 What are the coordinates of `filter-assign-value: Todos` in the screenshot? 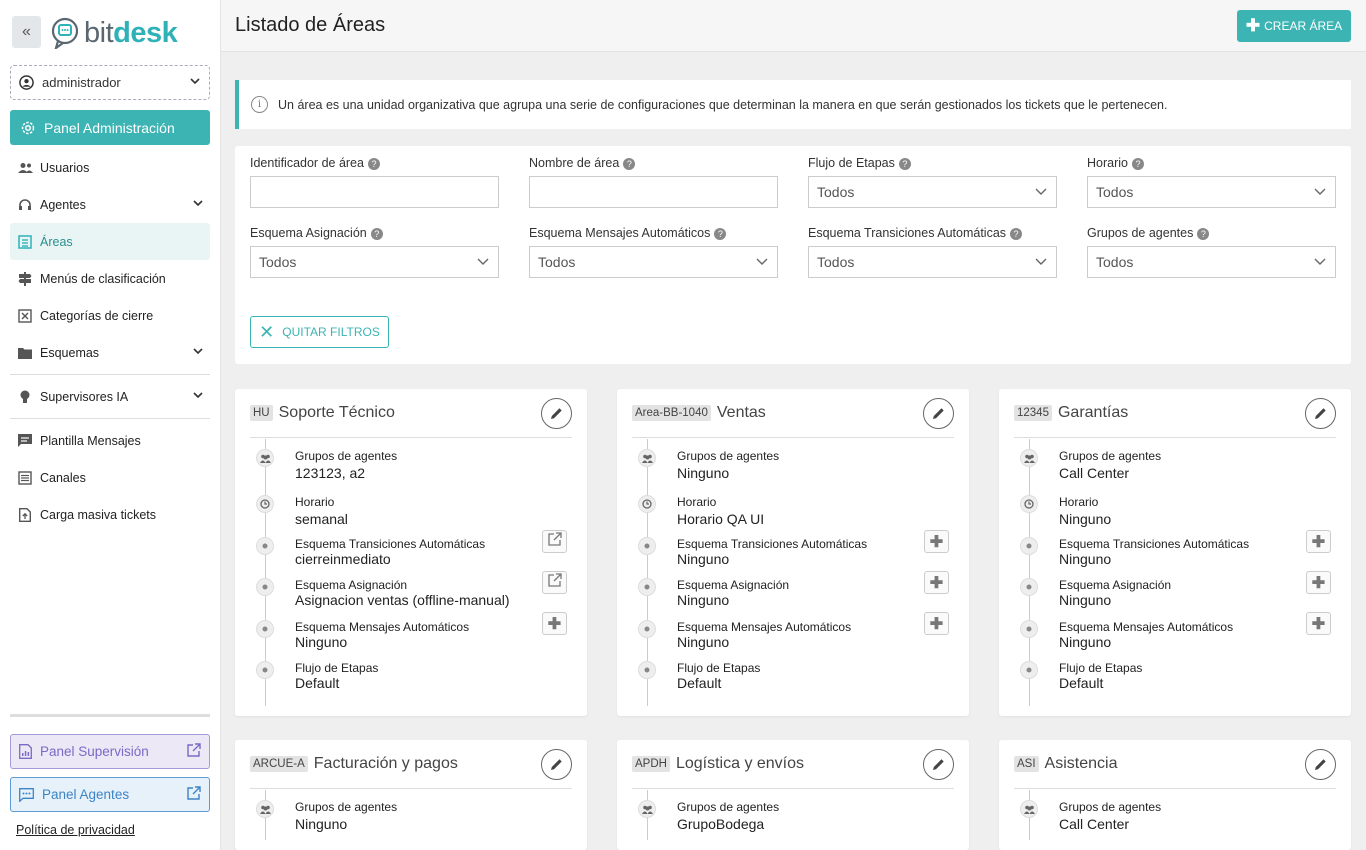 It's located at (278, 262).